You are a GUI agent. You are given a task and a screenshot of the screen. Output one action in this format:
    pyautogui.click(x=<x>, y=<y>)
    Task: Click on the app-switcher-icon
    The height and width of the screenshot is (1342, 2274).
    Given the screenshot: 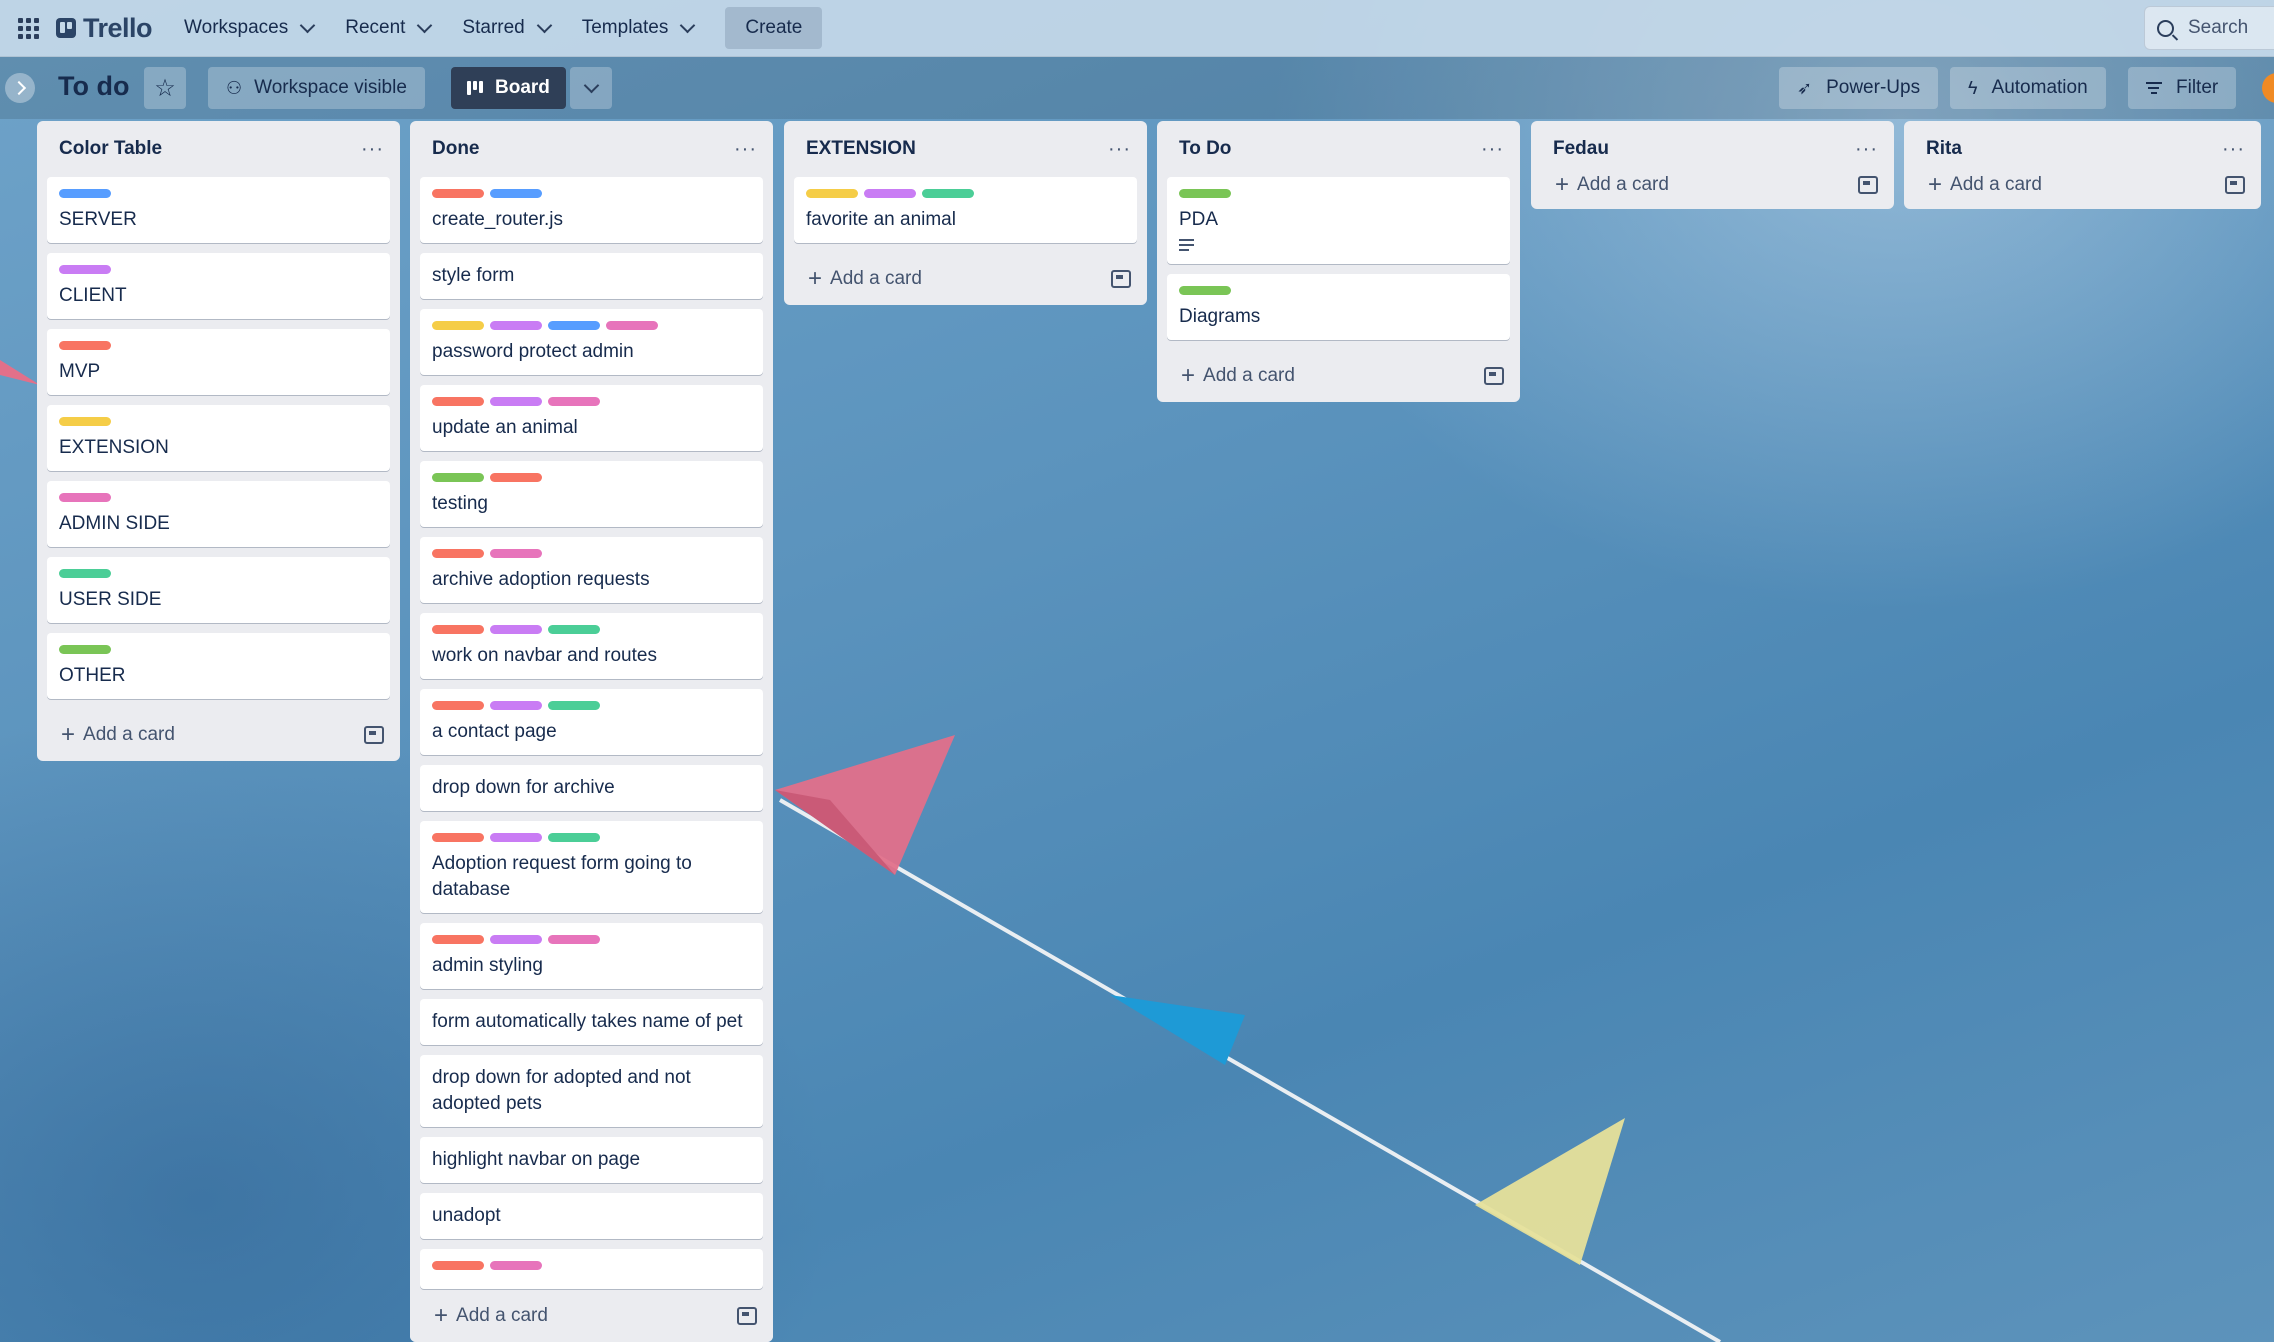 What is the action you would take?
    pyautogui.click(x=28, y=28)
    